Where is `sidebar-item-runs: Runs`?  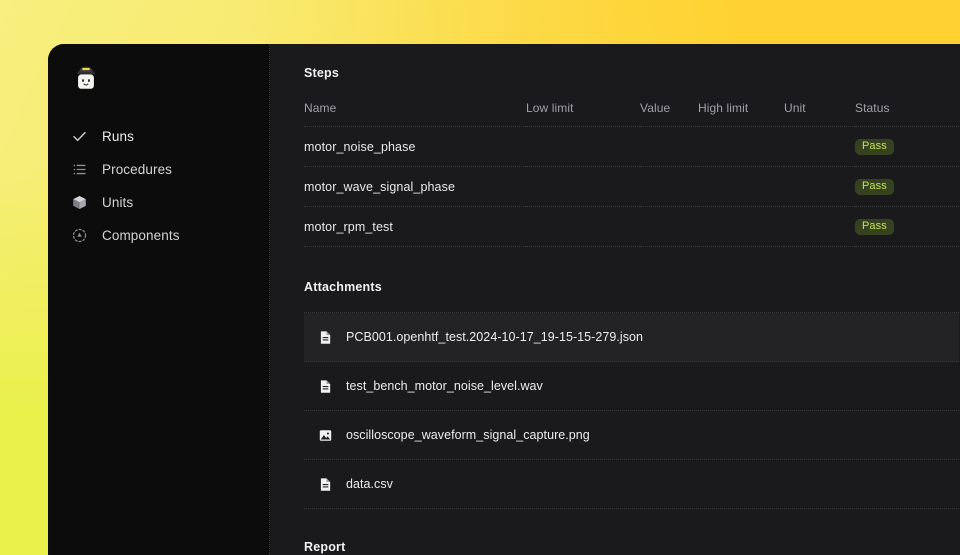
sidebar-item-runs: Runs is located at coordinates (158, 136).